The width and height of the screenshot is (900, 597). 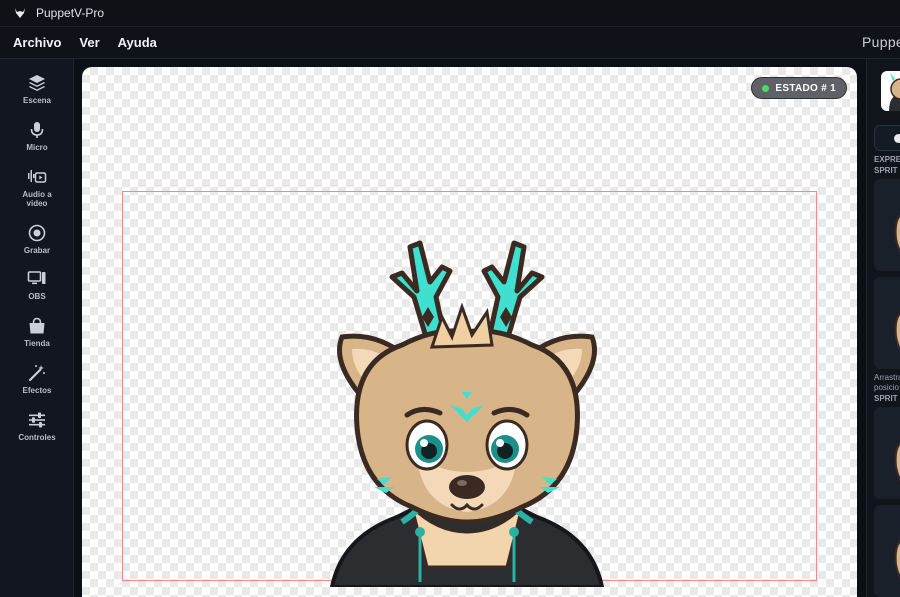 What do you see at coordinates (887, 138) in the screenshot?
I see `expression-button` at bounding box center [887, 138].